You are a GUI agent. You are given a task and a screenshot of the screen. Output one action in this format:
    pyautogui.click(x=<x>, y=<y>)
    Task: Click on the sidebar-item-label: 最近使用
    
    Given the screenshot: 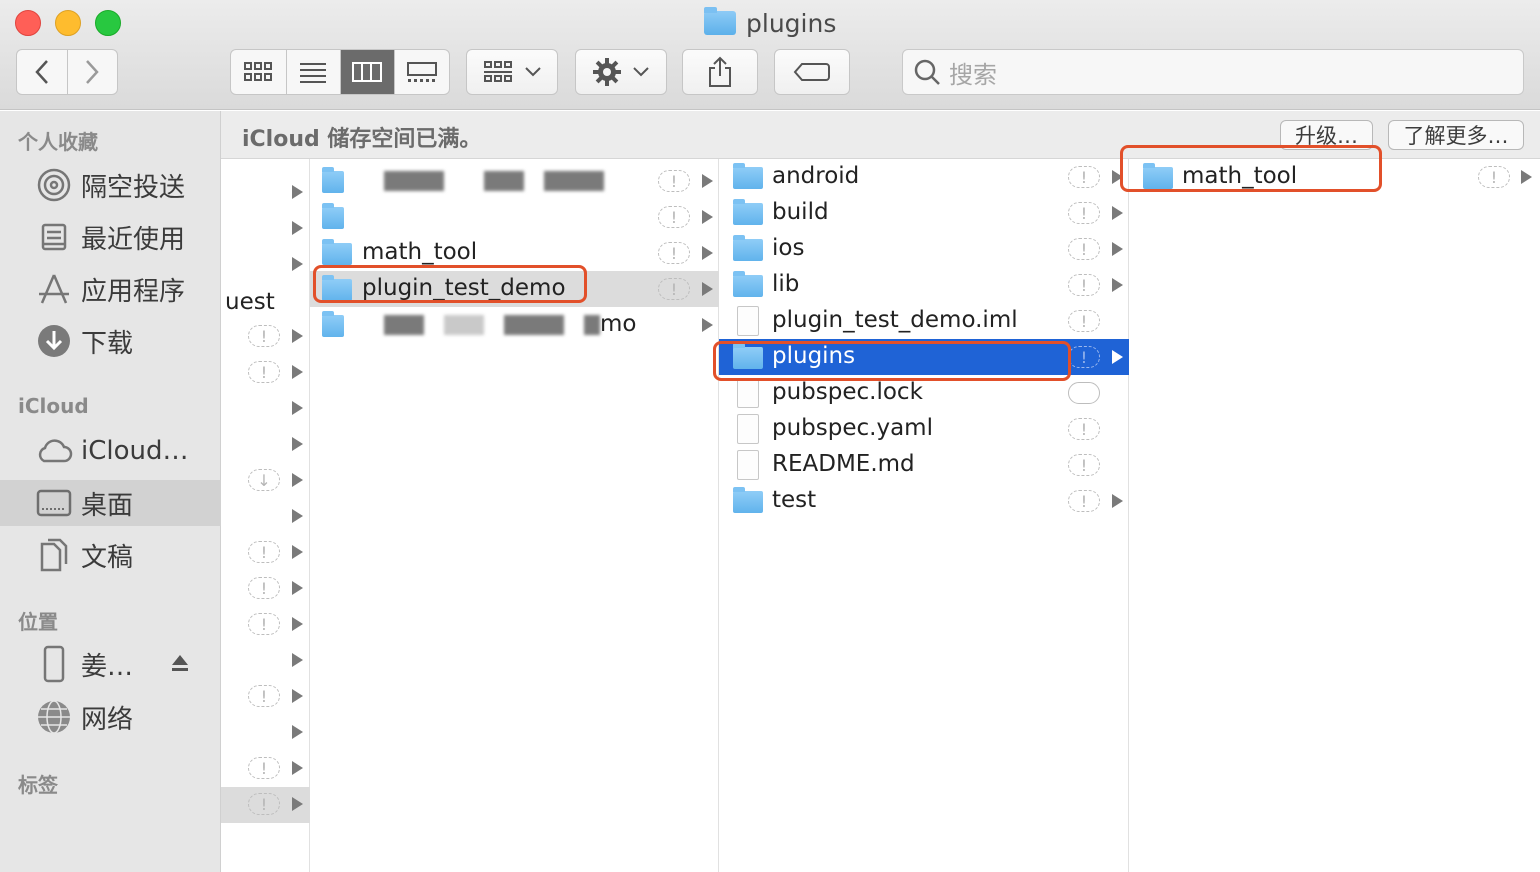 What is the action you would take?
    pyautogui.click(x=133, y=239)
    